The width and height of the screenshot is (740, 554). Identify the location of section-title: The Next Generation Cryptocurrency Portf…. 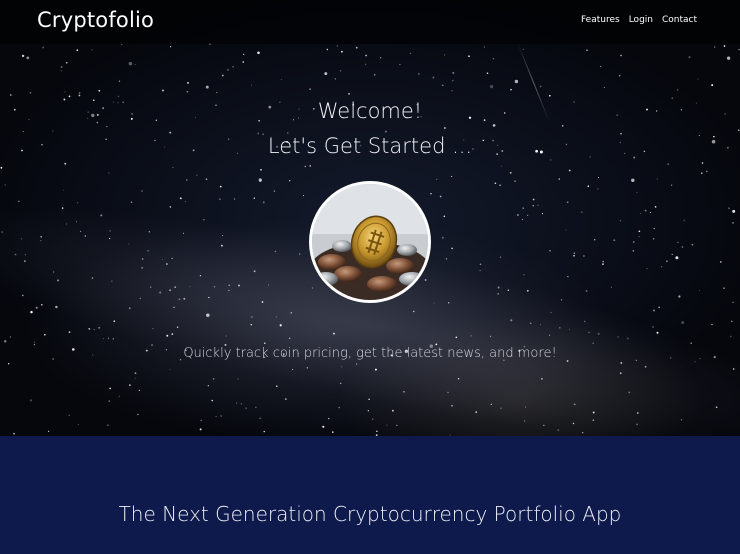
(370, 514).